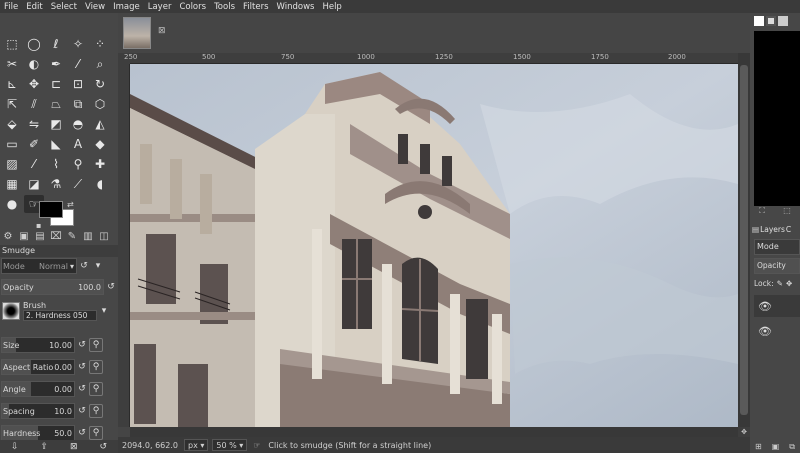 The width and height of the screenshot is (800, 453). Describe the element at coordinates (56, 124) in the screenshot. I see `cage-icon: ◩` at that location.